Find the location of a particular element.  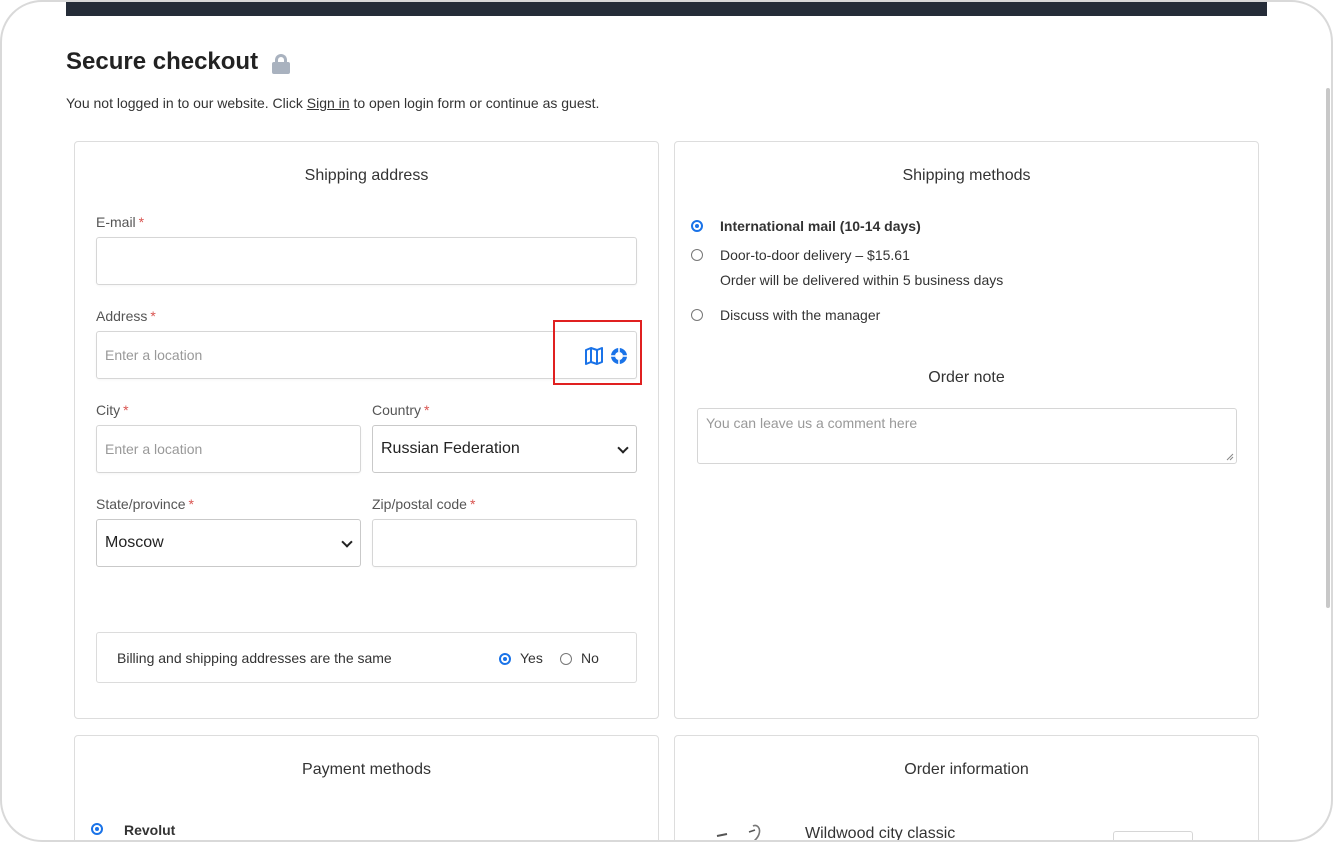

page-title: Secure checkout is located at coordinates (178, 62).